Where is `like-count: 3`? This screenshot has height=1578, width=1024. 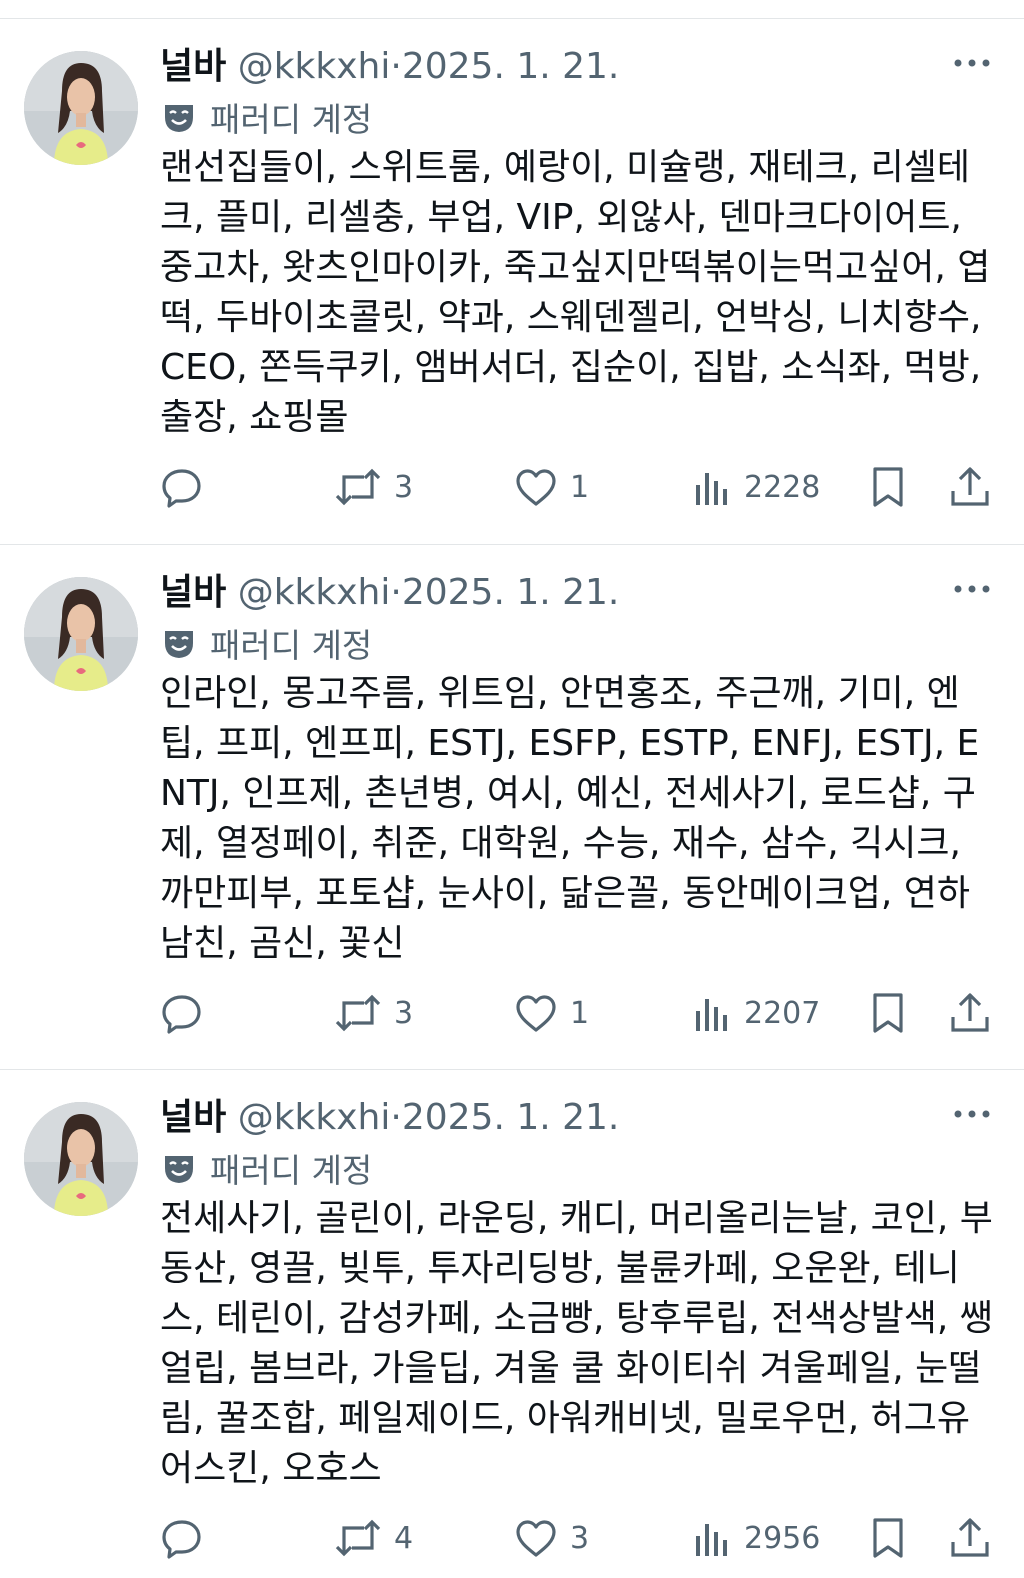 like-count: 3 is located at coordinates (580, 1538).